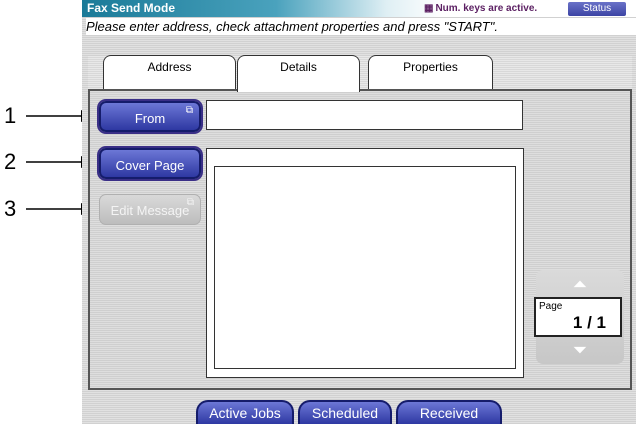 The height and width of the screenshot is (424, 636). I want to click on from-button: From ⧉, so click(150, 116).